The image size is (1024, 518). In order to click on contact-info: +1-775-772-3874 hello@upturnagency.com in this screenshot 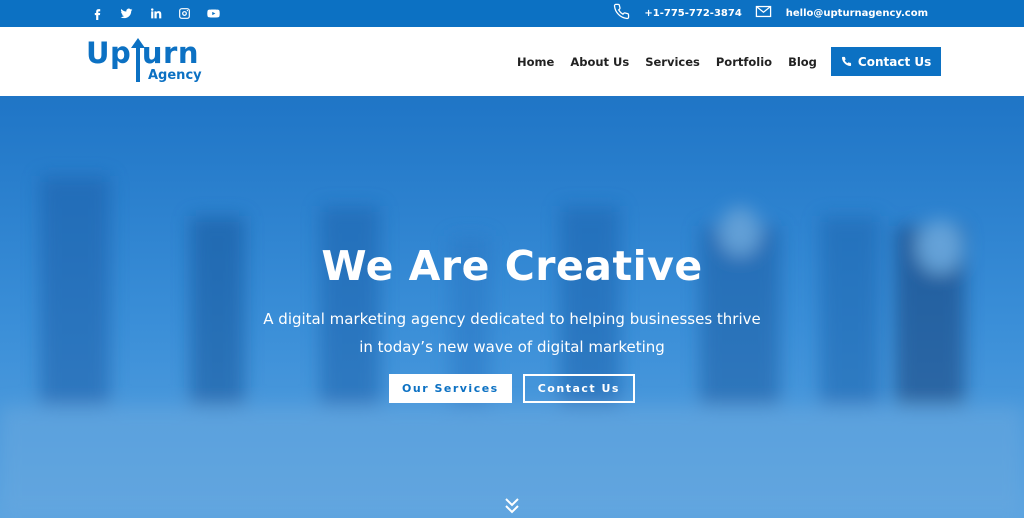, I will do `click(770, 13)`.